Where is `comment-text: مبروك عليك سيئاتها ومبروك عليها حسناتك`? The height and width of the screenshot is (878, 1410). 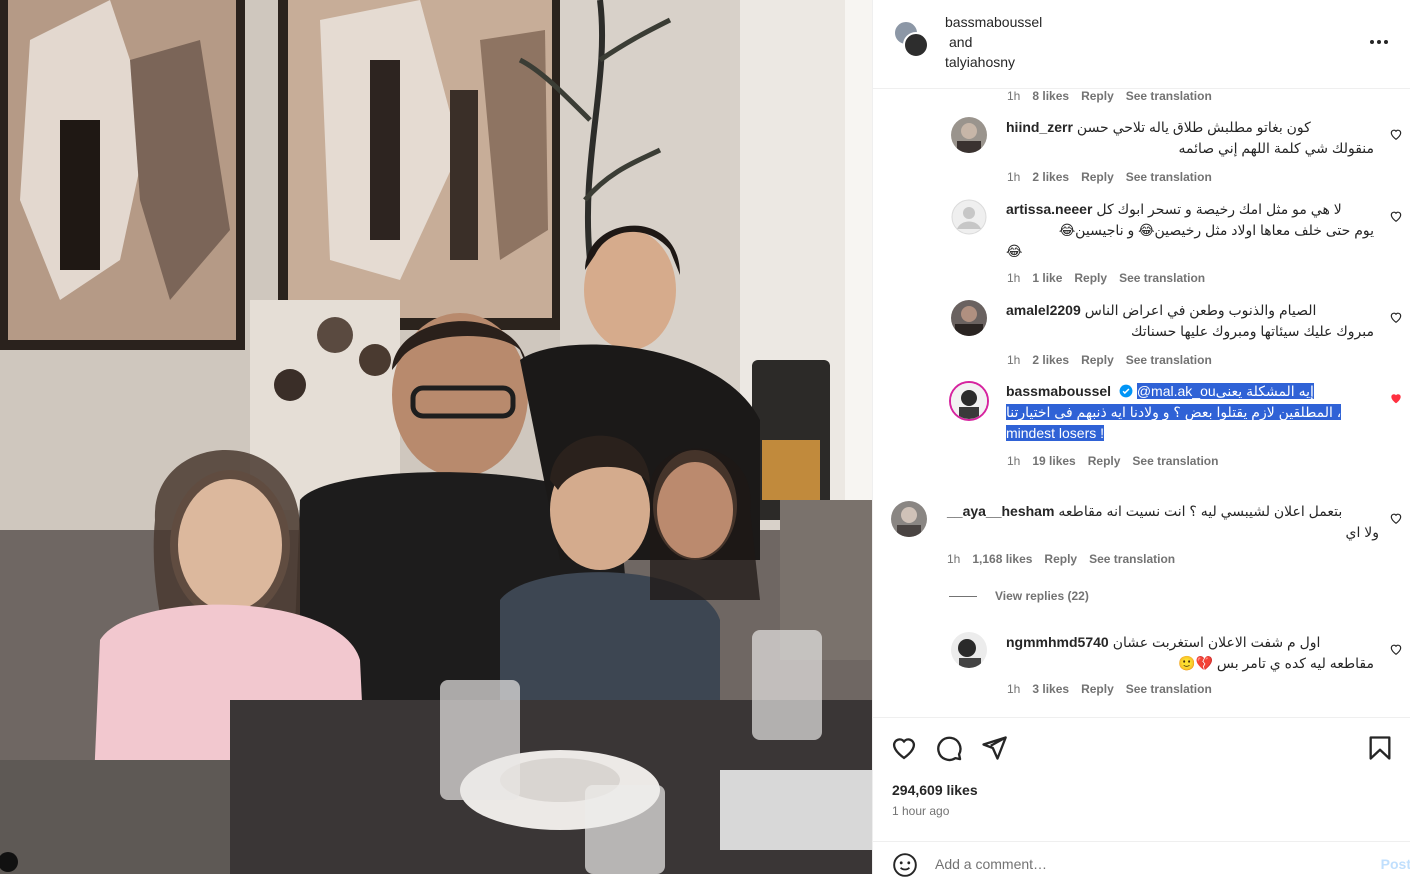
comment-text: مبروك عليك سيئاتها ومبروك عليها حسناتك is located at coordinates (1252, 331).